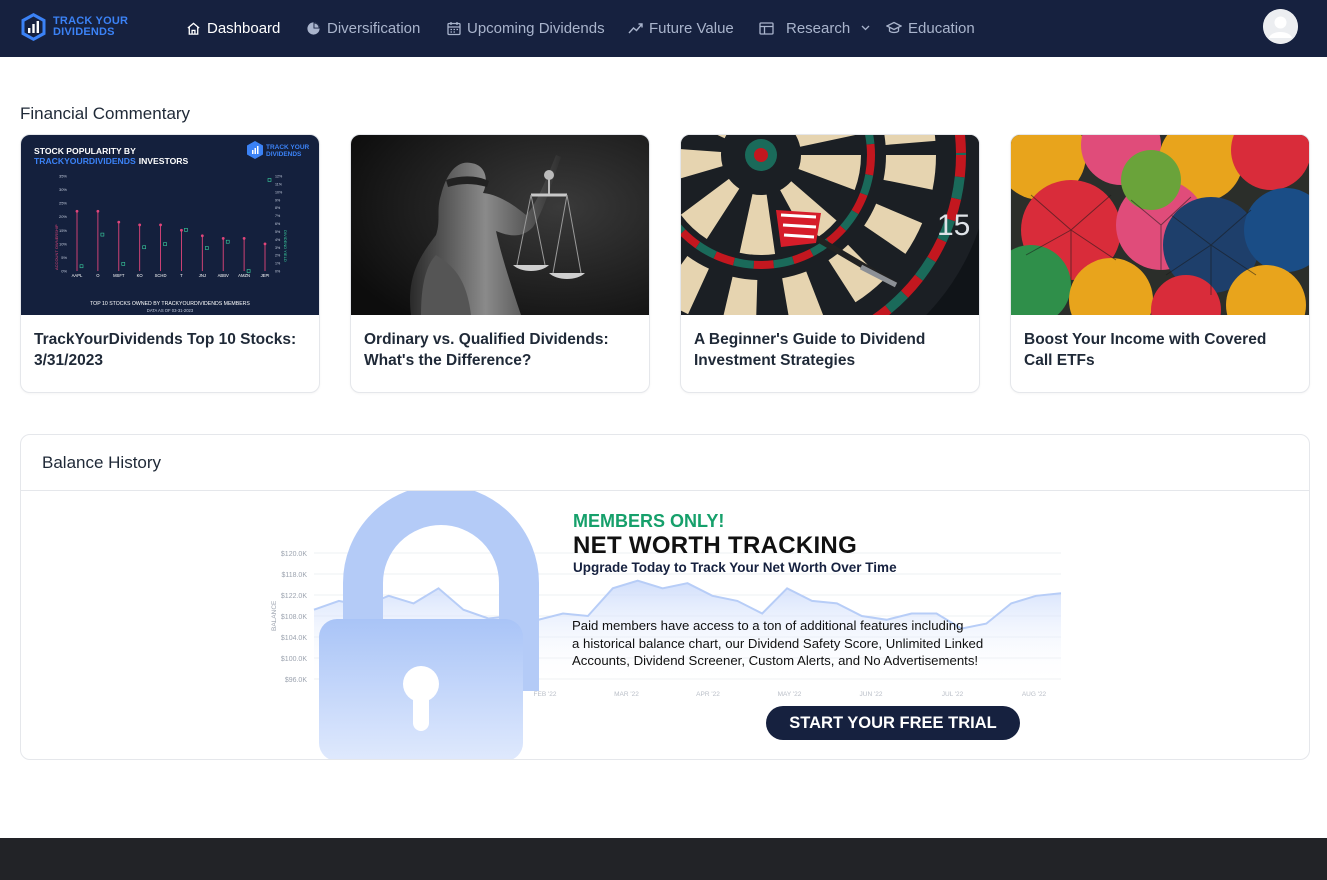 The width and height of the screenshot is (1327, 880). Describe the element at coordinates (294, 596) in the screenshot. I see `balance-y-tick: $122.0K` at that location.